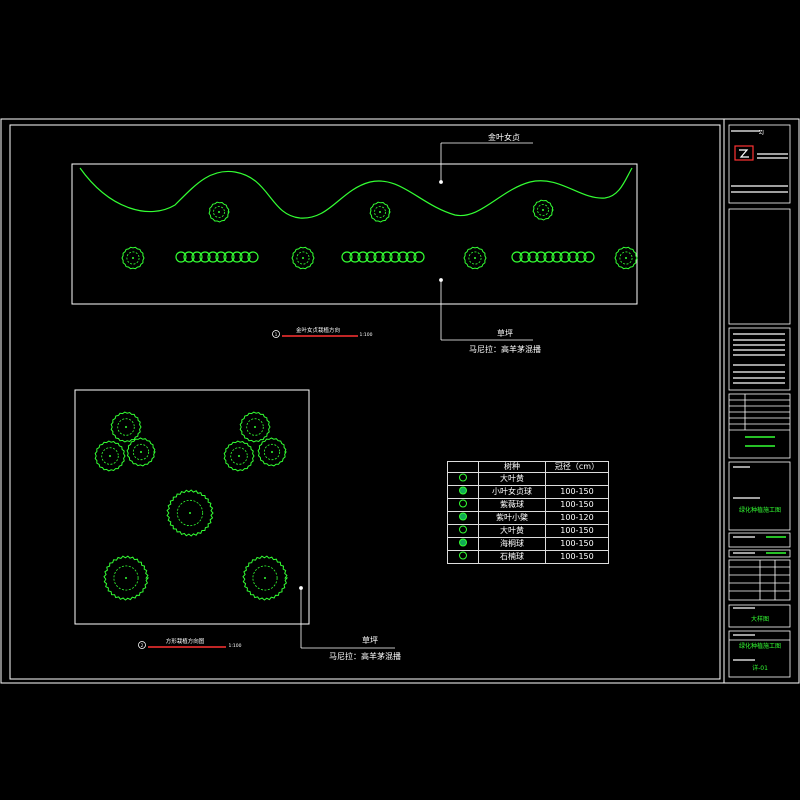 The width and height of the screenshot is (800, 800). I want to click on legend-species: 紫薇球, so click(512, 505).